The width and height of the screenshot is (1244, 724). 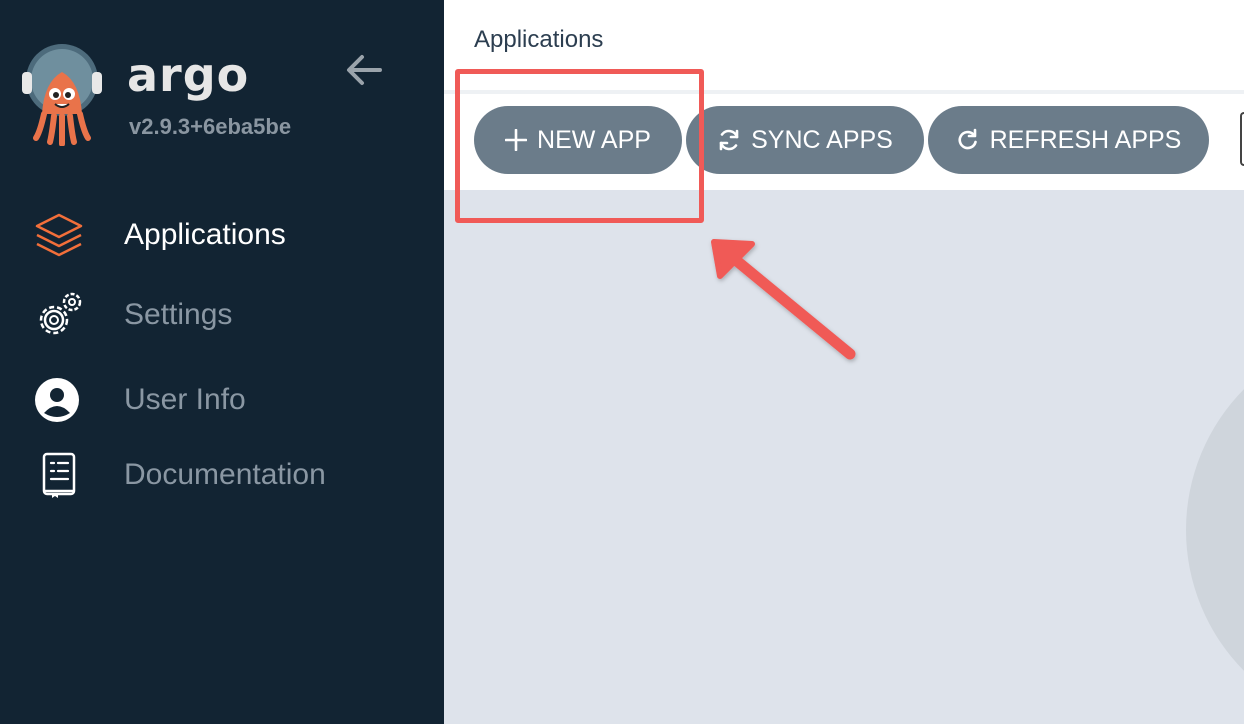 I want to click on empty-state-illustration, so click(x=1215, y=527).